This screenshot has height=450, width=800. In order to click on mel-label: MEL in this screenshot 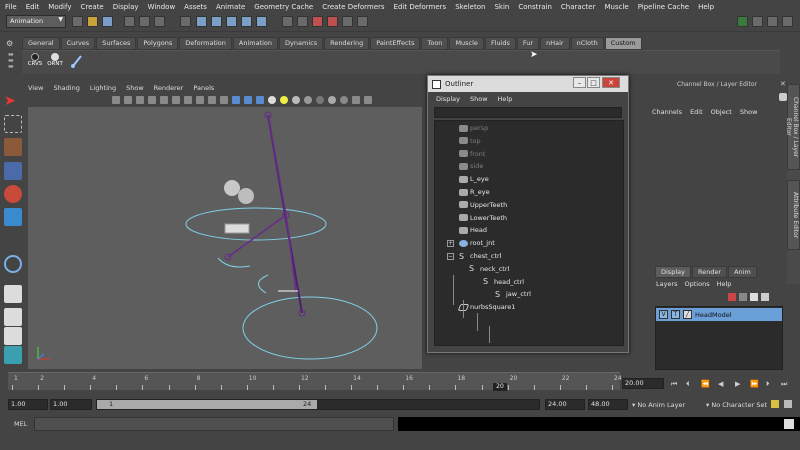, I will do `click(20, 424)`.